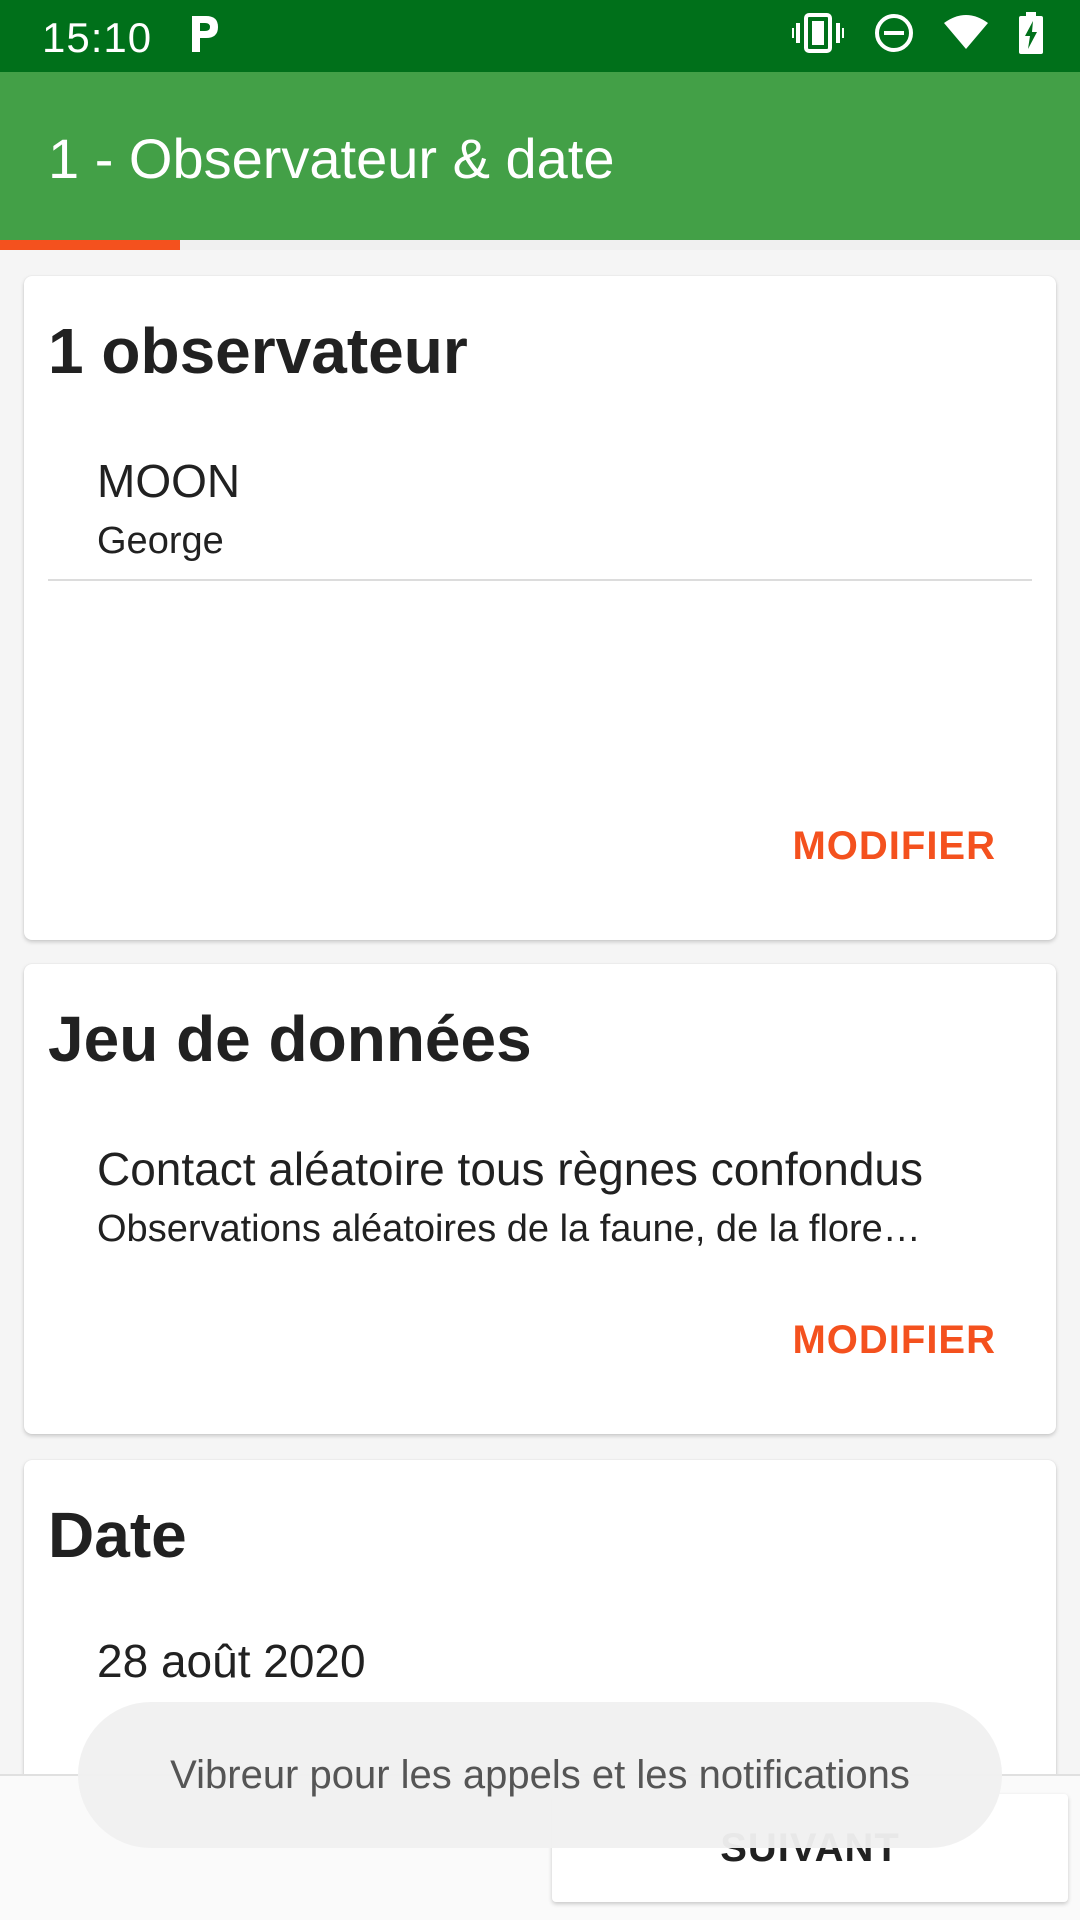 The height and width of the screenshot is (1920, 1080). I want to click on do-not-disturb-icon, so click(894, 33).